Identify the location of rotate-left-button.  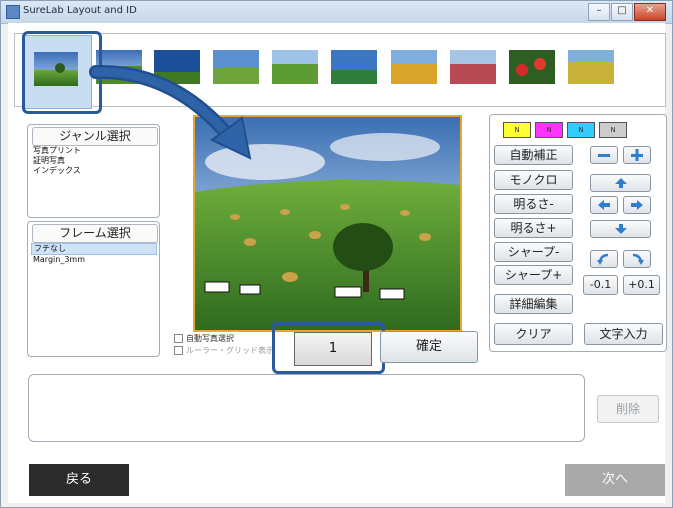
(604, 259).